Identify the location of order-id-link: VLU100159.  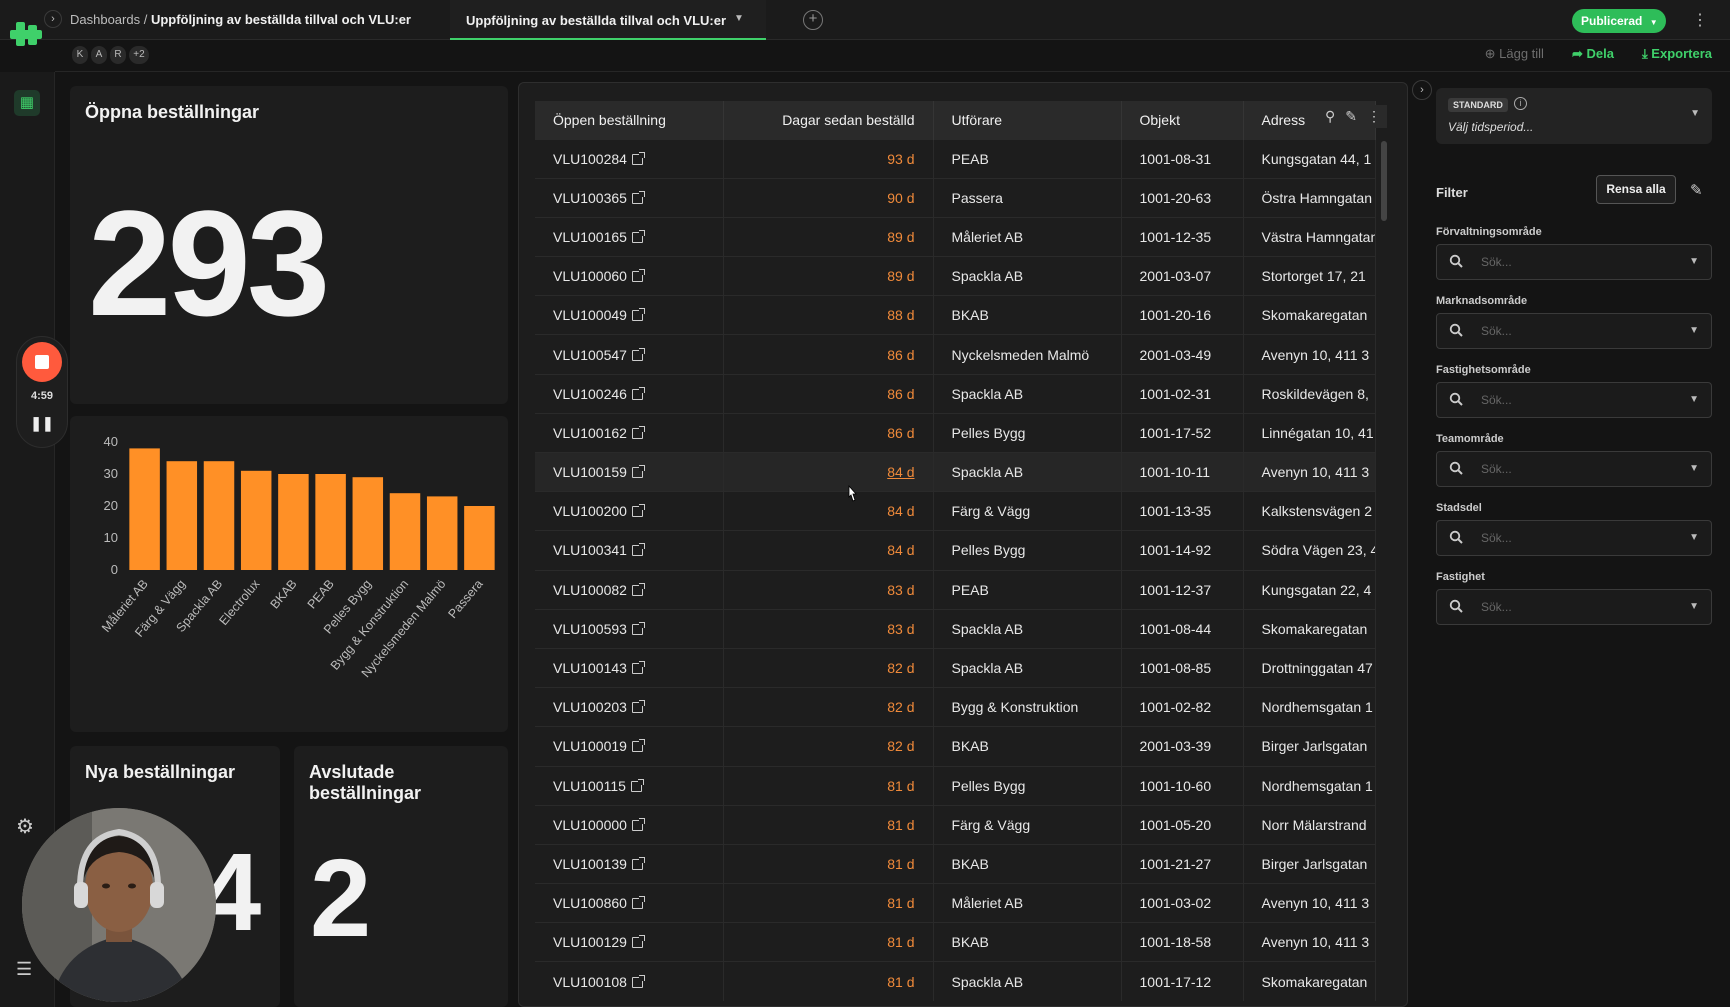
(629, 471).